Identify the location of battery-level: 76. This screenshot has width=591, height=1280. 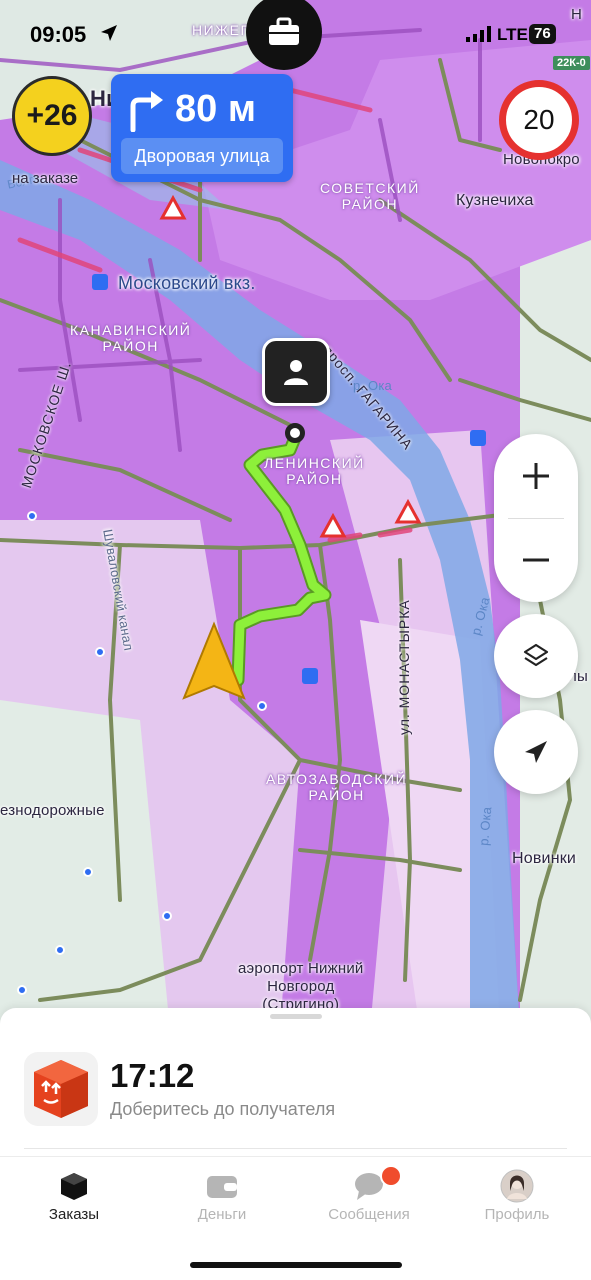
(542, 34).